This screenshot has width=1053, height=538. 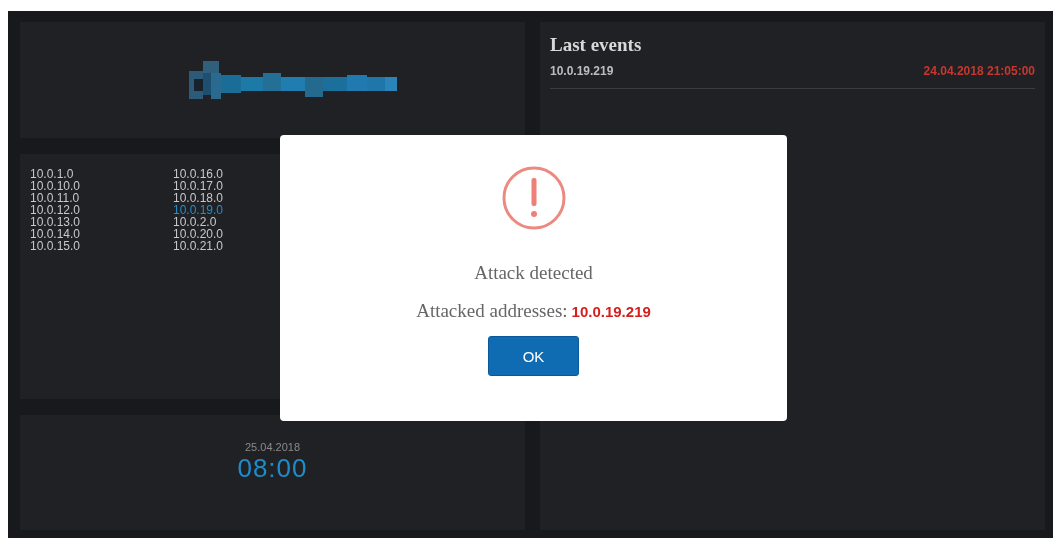 What do you see at coordinates (101, 246) in the screenshot?
I see `network-item: 10.0.15.0` at bounding box center [101, 246].